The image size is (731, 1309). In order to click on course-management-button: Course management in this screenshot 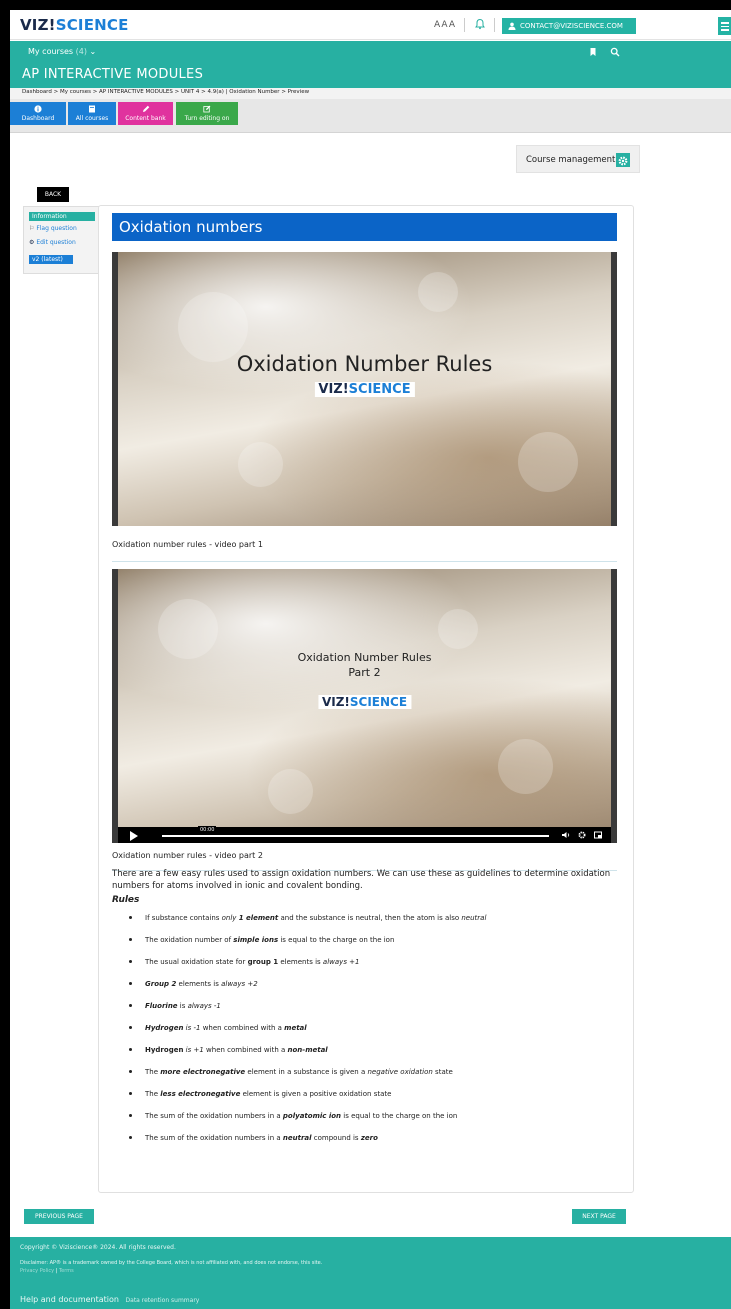, I will do `click(578, 159)`.